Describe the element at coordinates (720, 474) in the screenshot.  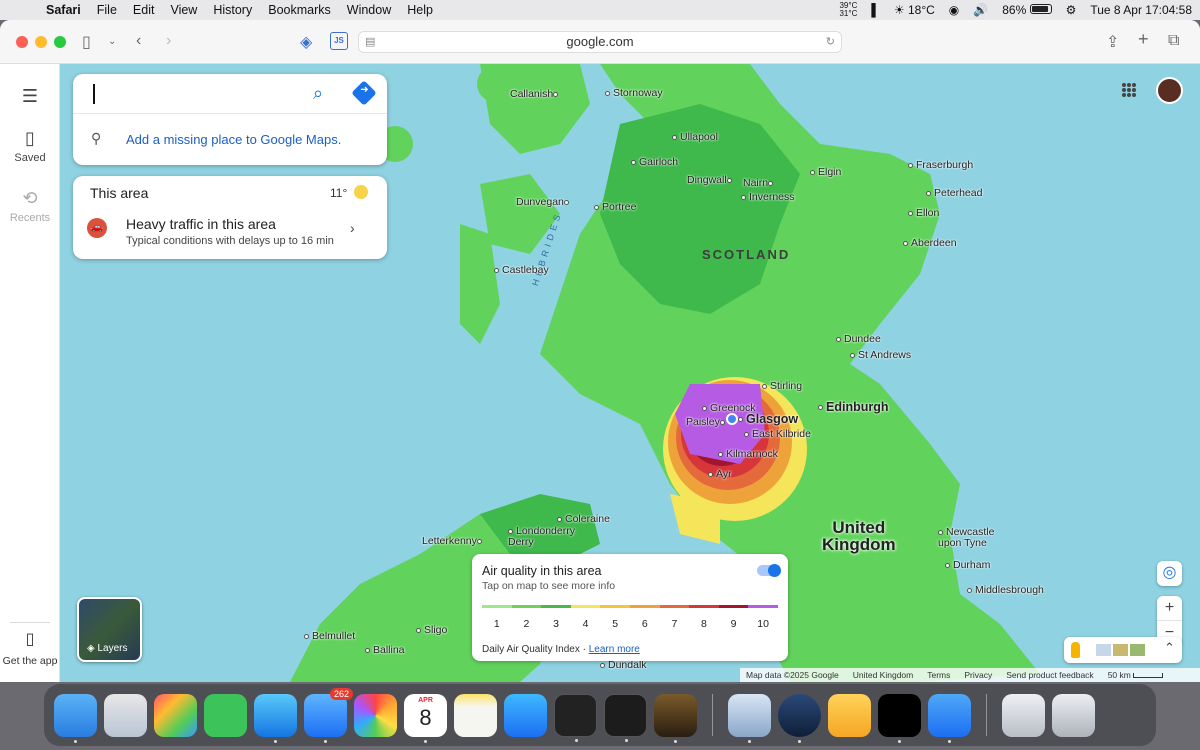
I see `place-ayr: Ayr` at that location.